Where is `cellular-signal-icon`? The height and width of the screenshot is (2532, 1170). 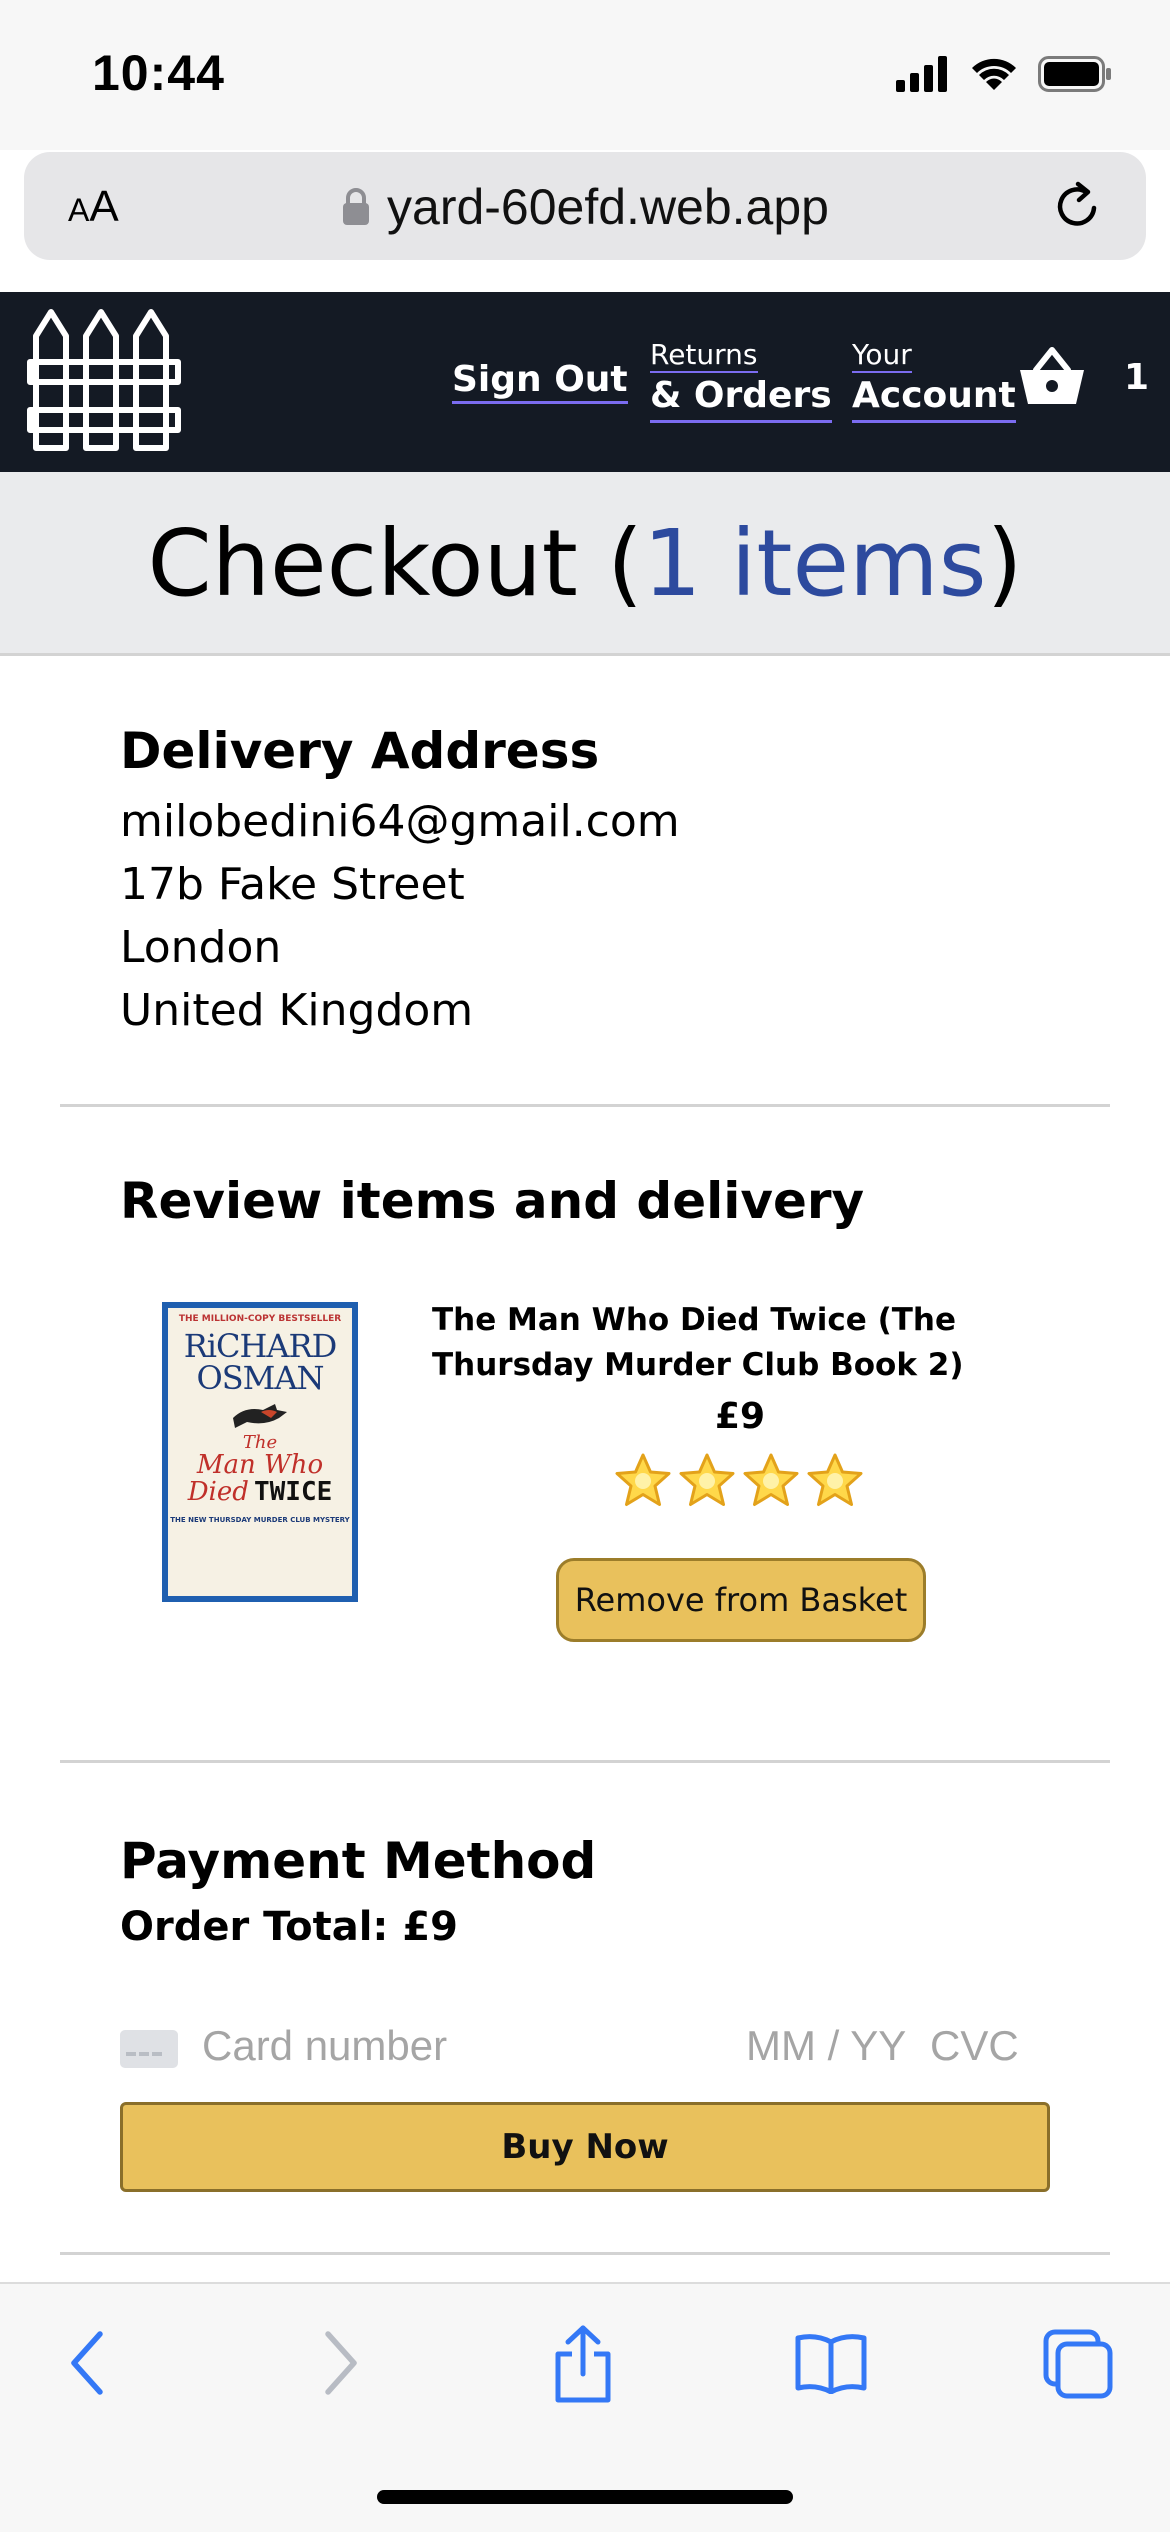 cellular-signal-icon is located at coordinates (921, 74).